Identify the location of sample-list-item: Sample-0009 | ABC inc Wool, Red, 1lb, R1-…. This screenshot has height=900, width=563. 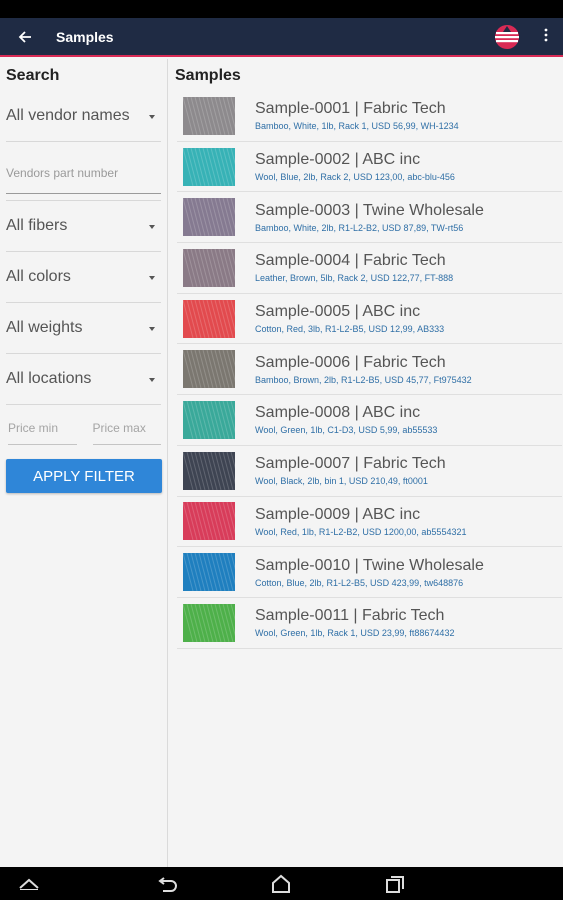
(369, 522).